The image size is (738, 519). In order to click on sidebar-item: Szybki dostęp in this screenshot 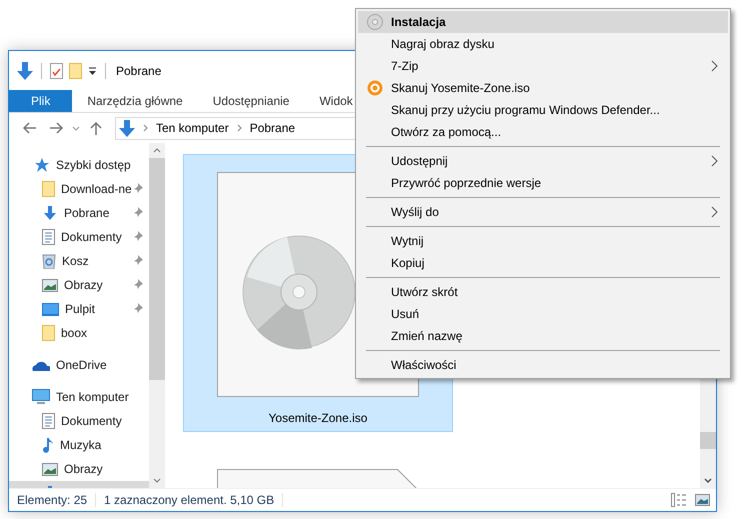, I will do `click(79, 165)`.